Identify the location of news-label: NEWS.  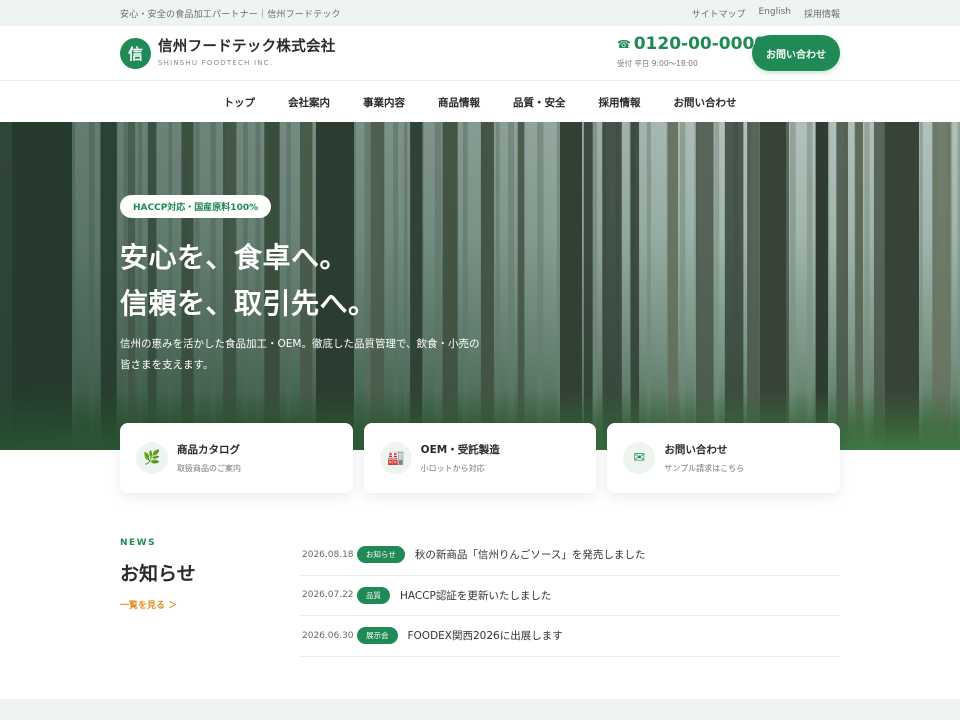
(138, 543).